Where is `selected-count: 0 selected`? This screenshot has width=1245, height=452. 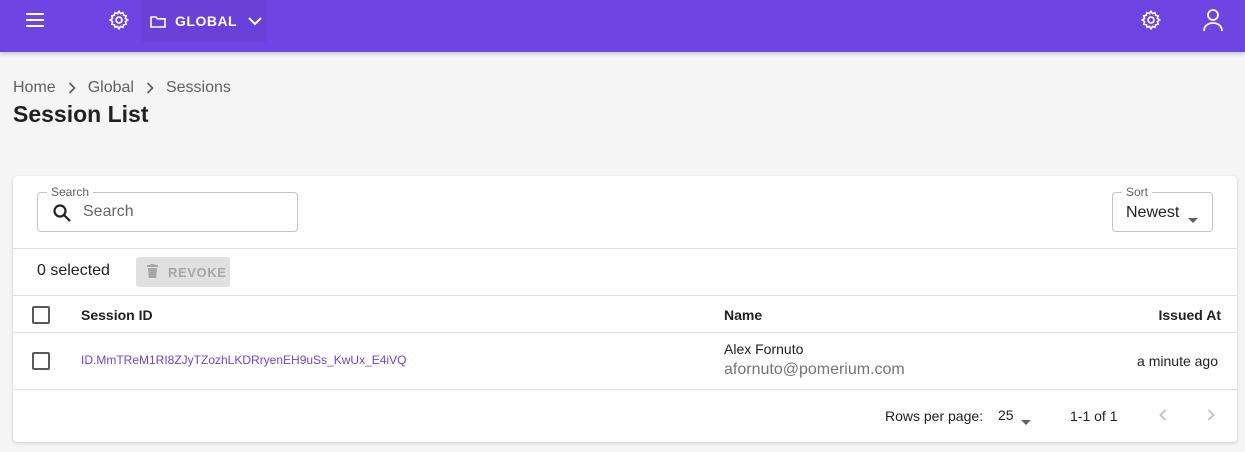 selected-count: 0 selected is located at coordinates (73, 270).